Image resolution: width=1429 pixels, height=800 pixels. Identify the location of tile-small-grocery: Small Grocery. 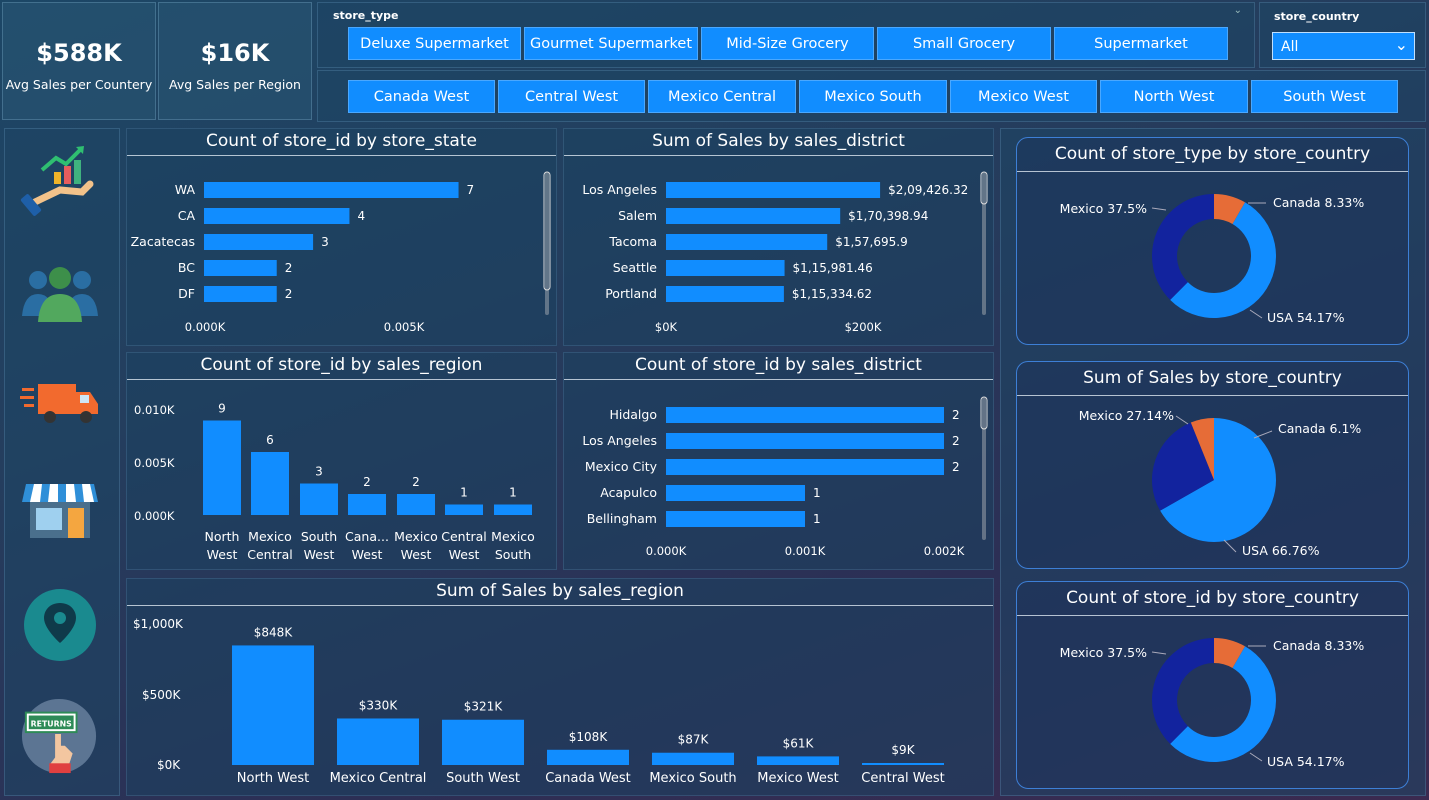
(964, 43).